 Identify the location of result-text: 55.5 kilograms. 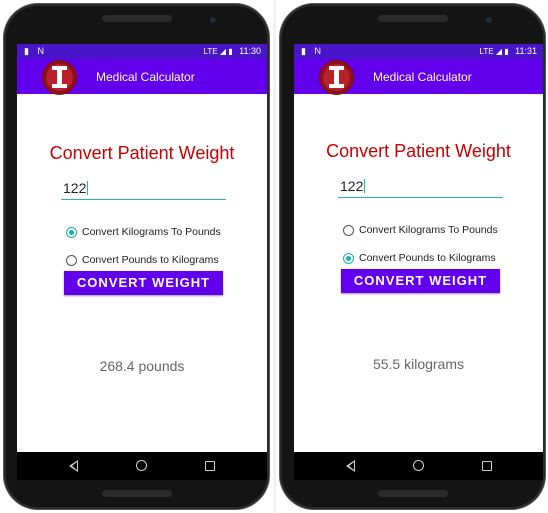
(418, 364).